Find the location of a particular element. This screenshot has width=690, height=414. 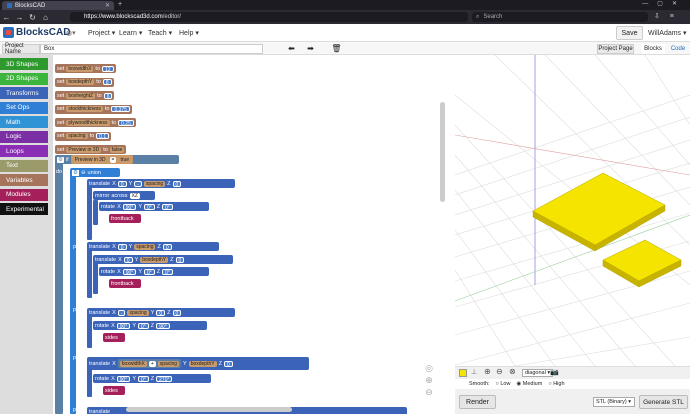

translate-block-2: translate X0 Yspacing Z0 is located at coordinates (153, 246).